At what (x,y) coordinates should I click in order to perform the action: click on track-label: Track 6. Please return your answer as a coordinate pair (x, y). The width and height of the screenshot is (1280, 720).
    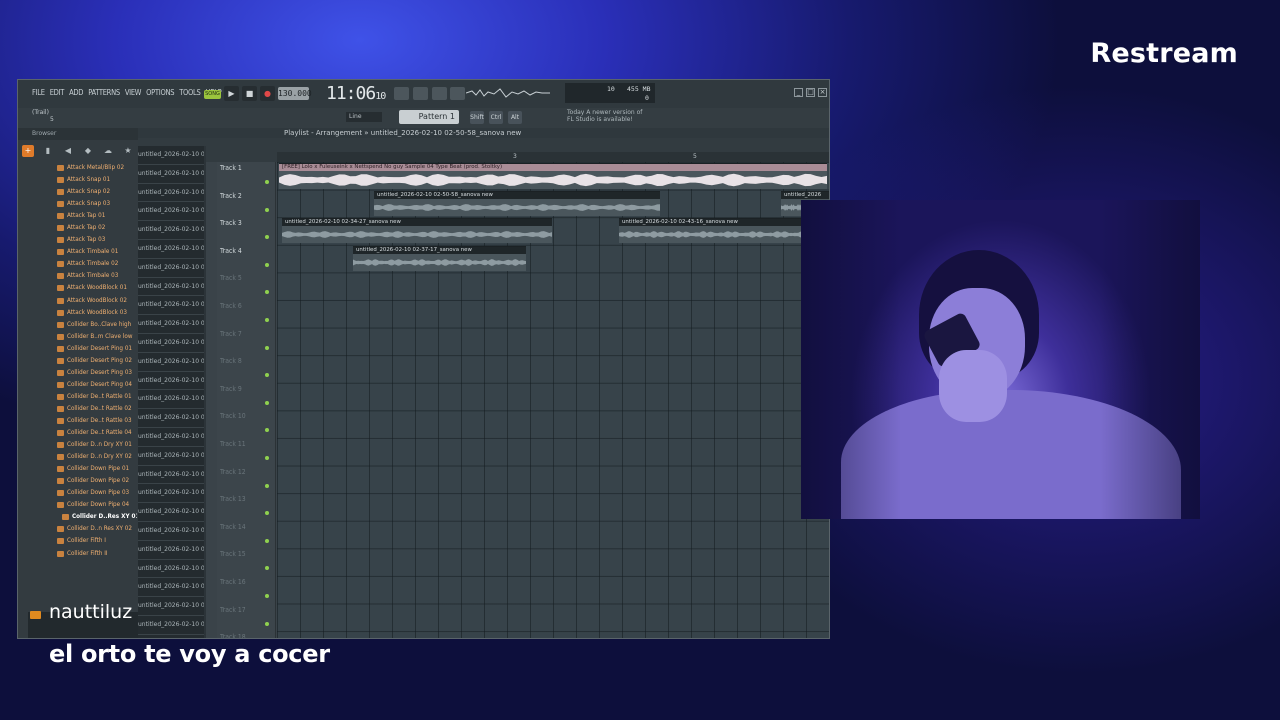
    Looking at the image, I should click on (231, 306).